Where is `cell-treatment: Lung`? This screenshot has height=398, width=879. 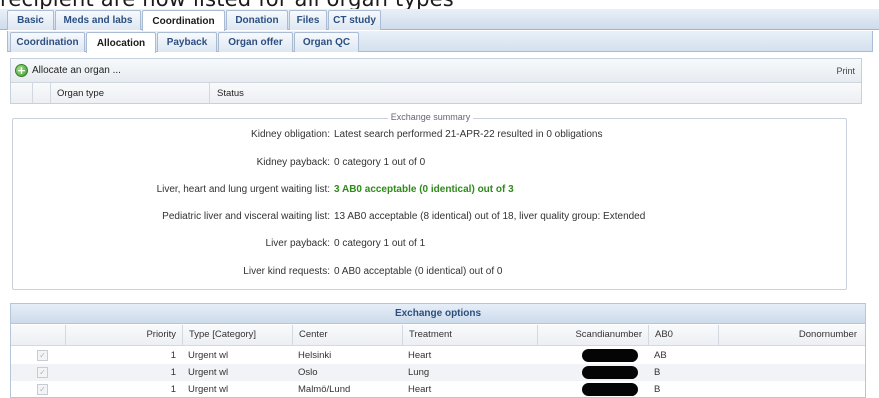
cell-treatment: Lung is located at coordinates (419, 372).